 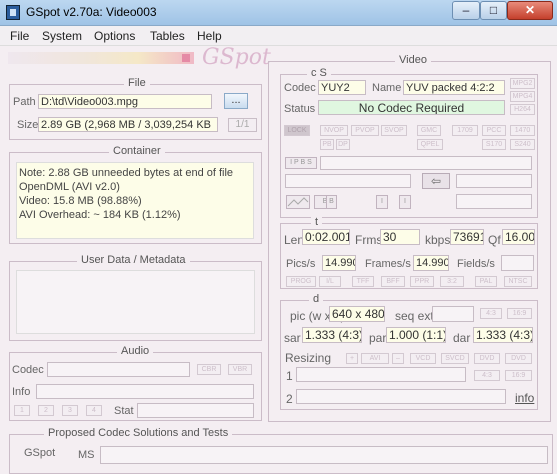 I want to click on audio-stream-1: 1, so click(x=22, y=410).